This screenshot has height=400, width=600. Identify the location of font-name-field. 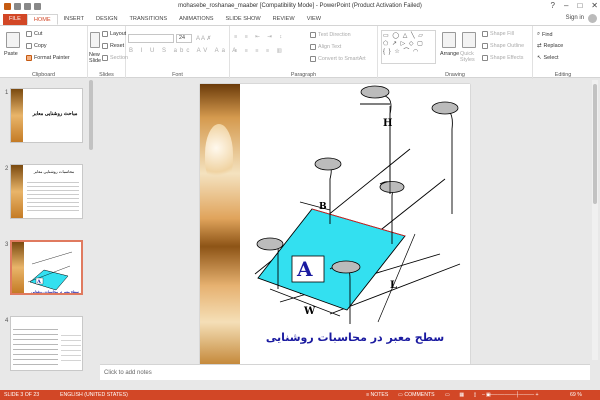
(151, 38).